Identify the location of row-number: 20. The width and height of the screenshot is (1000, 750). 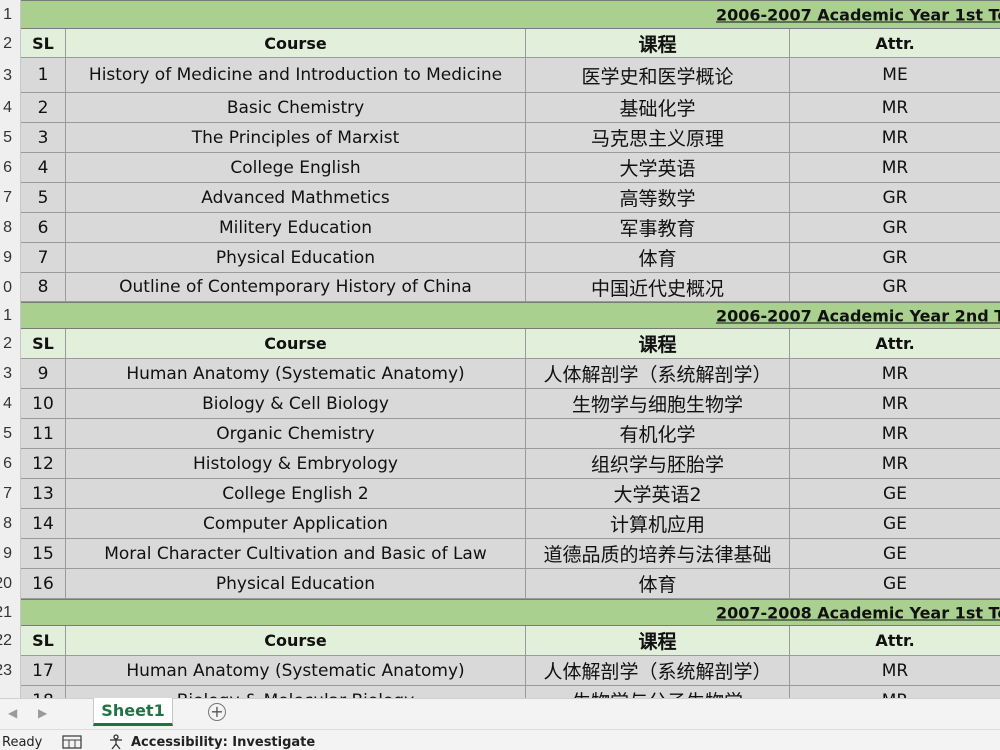
(6, 584).